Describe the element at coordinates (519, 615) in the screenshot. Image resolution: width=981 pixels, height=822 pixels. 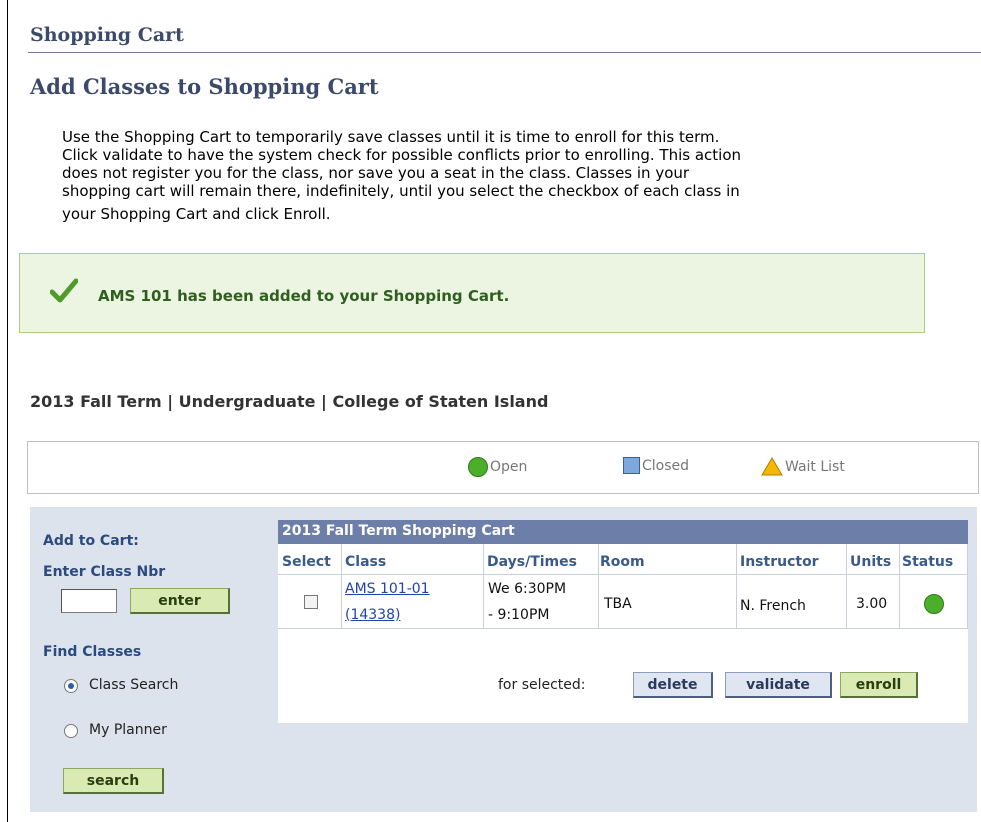
I see `days-times-cell: - 9:10PM` at that location.